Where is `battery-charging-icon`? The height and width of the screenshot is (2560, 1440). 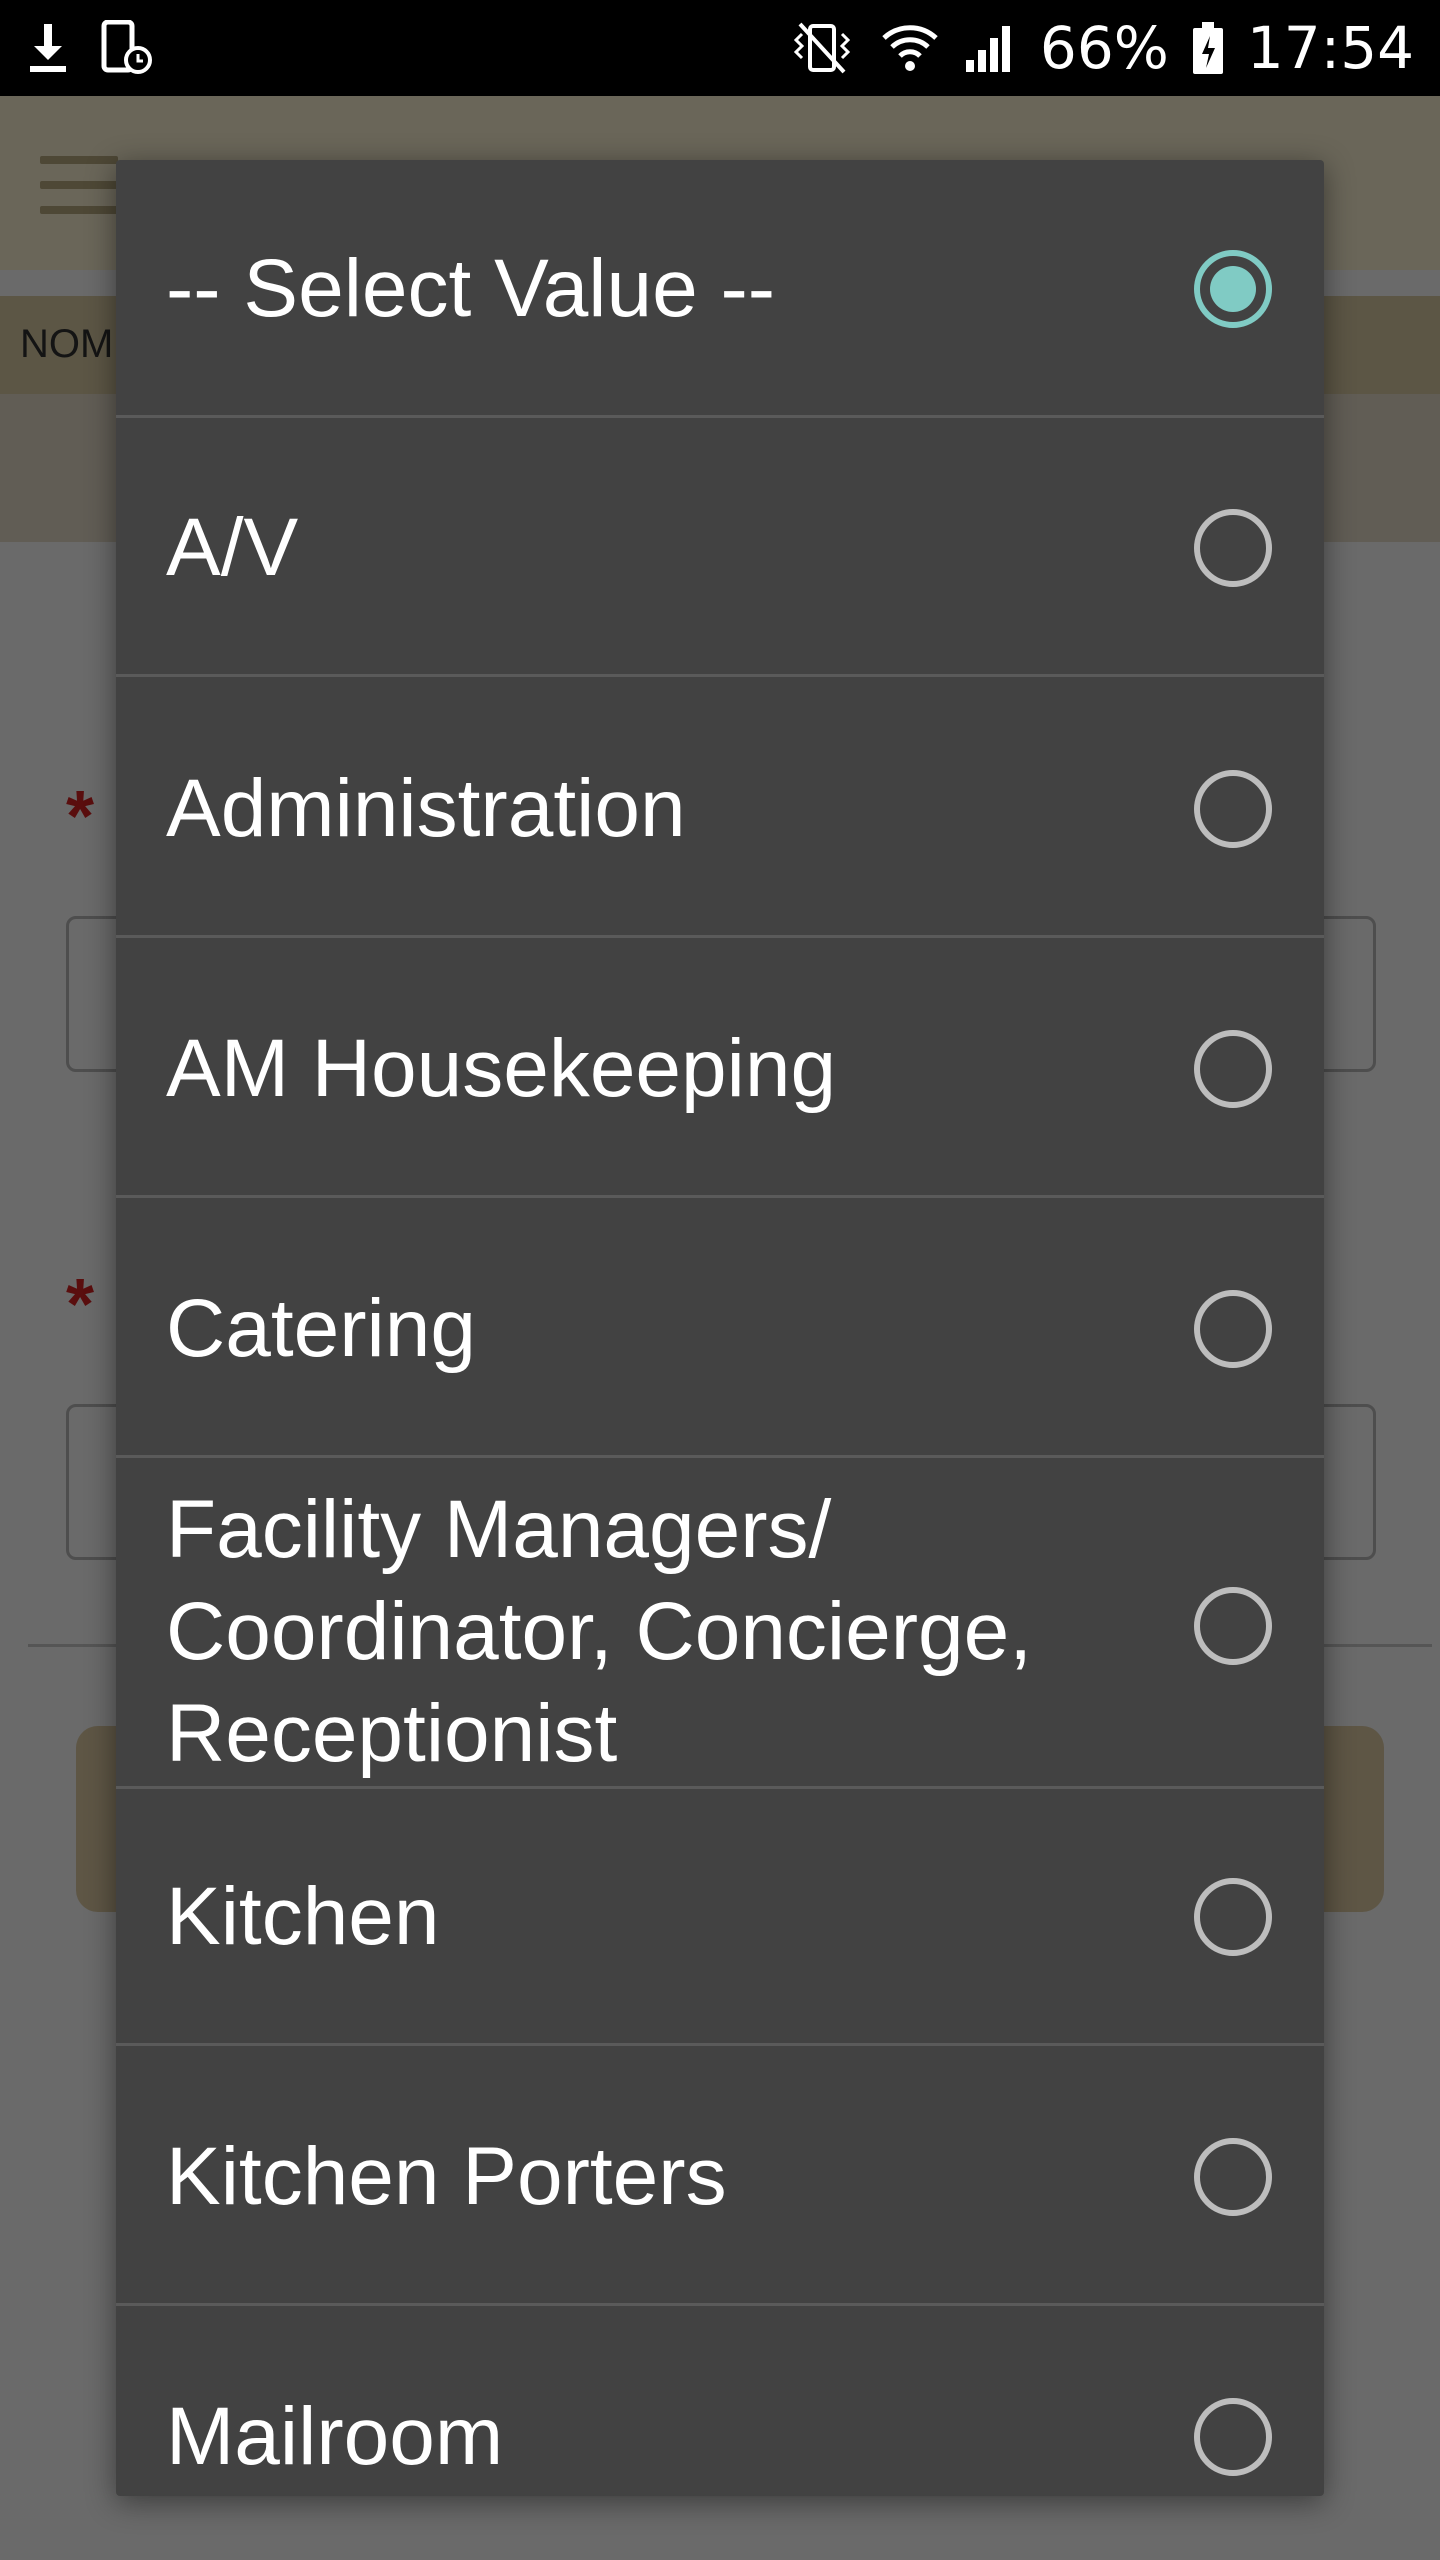 battery-charging-icon is located at coordinates (1208, 48).